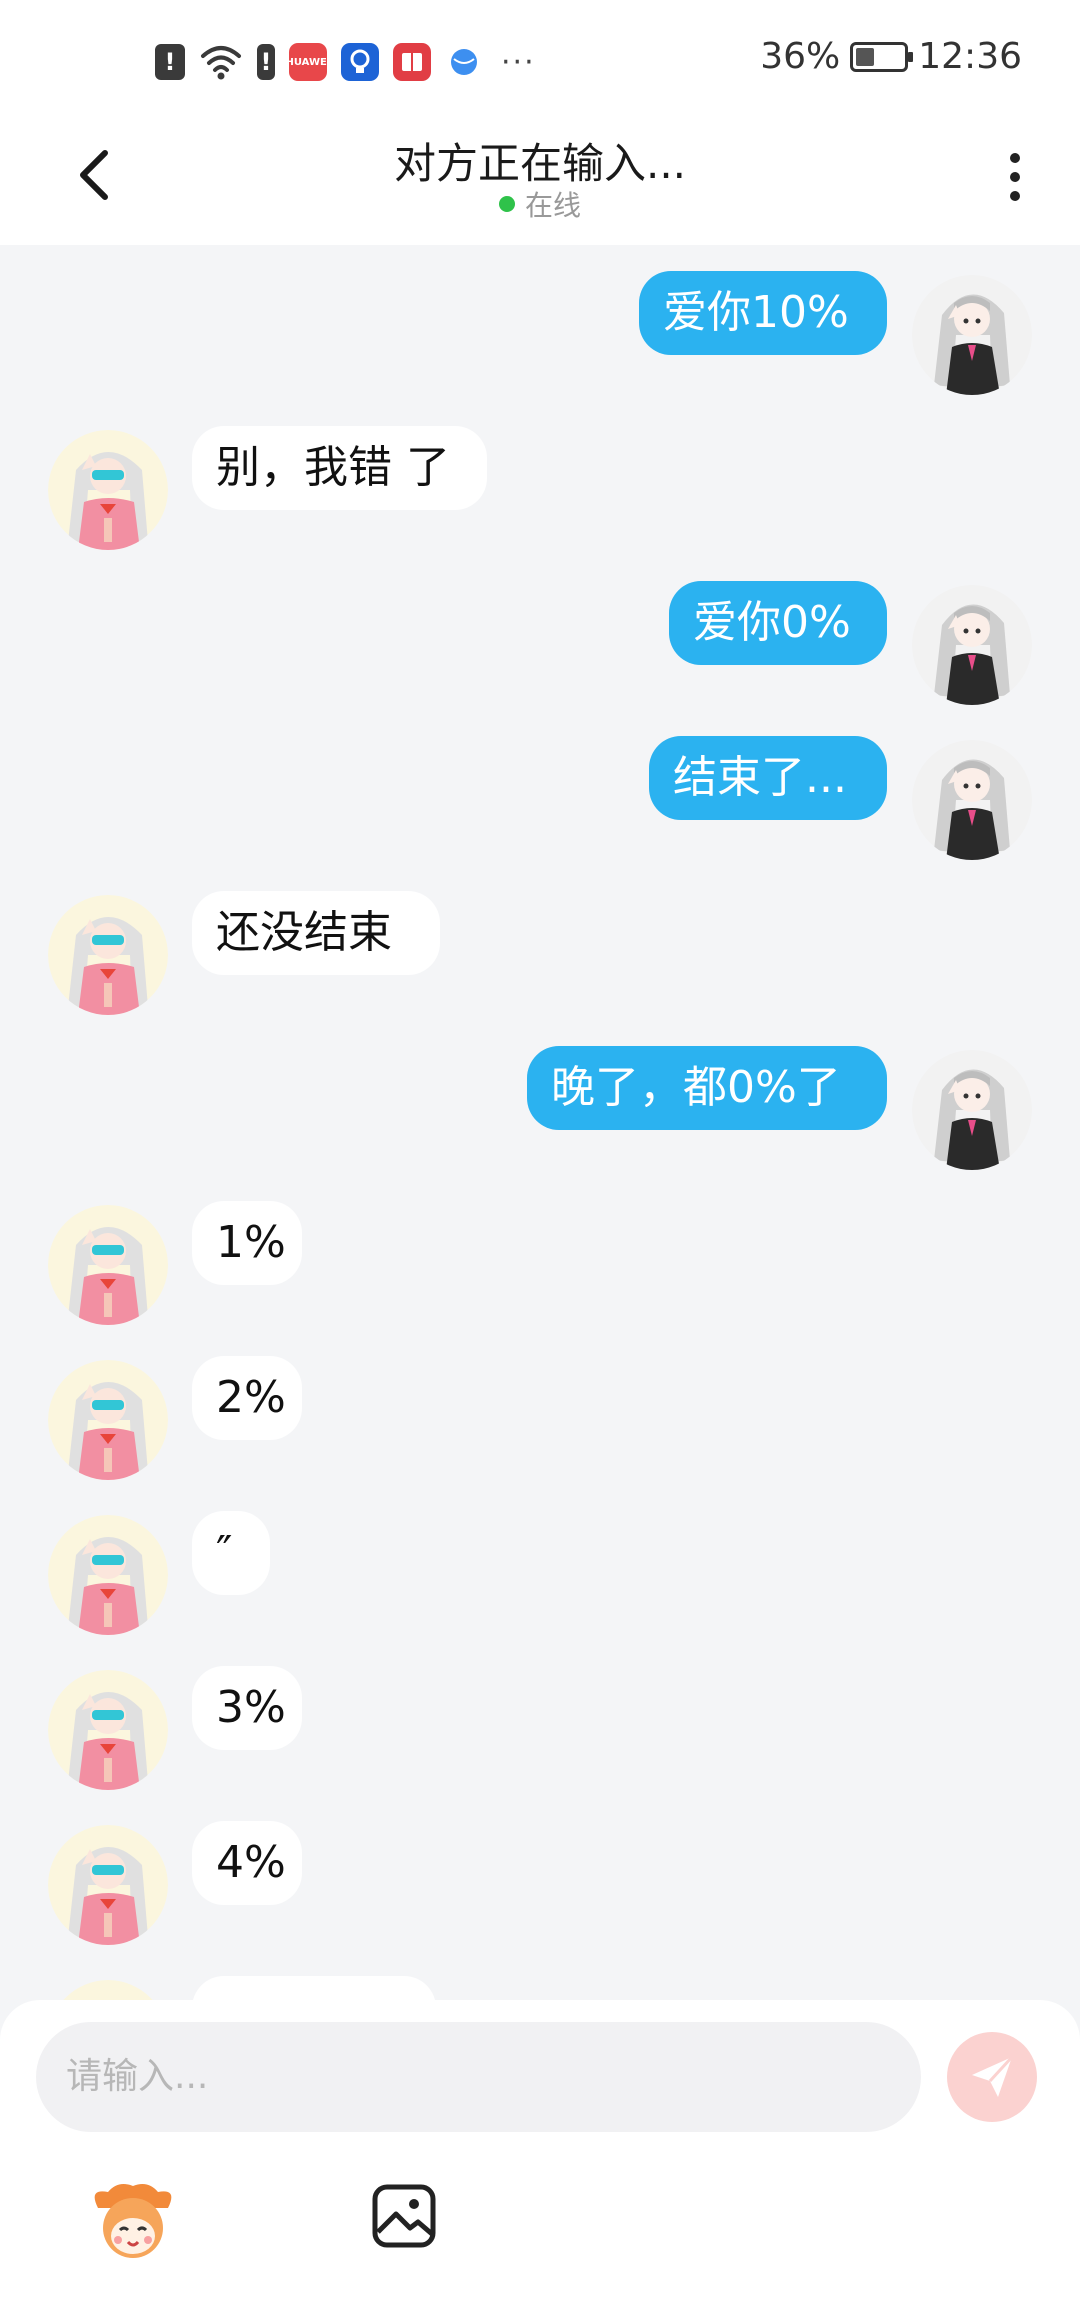  What do you see at coordinates (518, 62) in the screenshot?
I see `more-notifications: ···` at bounding box center [518, 62].